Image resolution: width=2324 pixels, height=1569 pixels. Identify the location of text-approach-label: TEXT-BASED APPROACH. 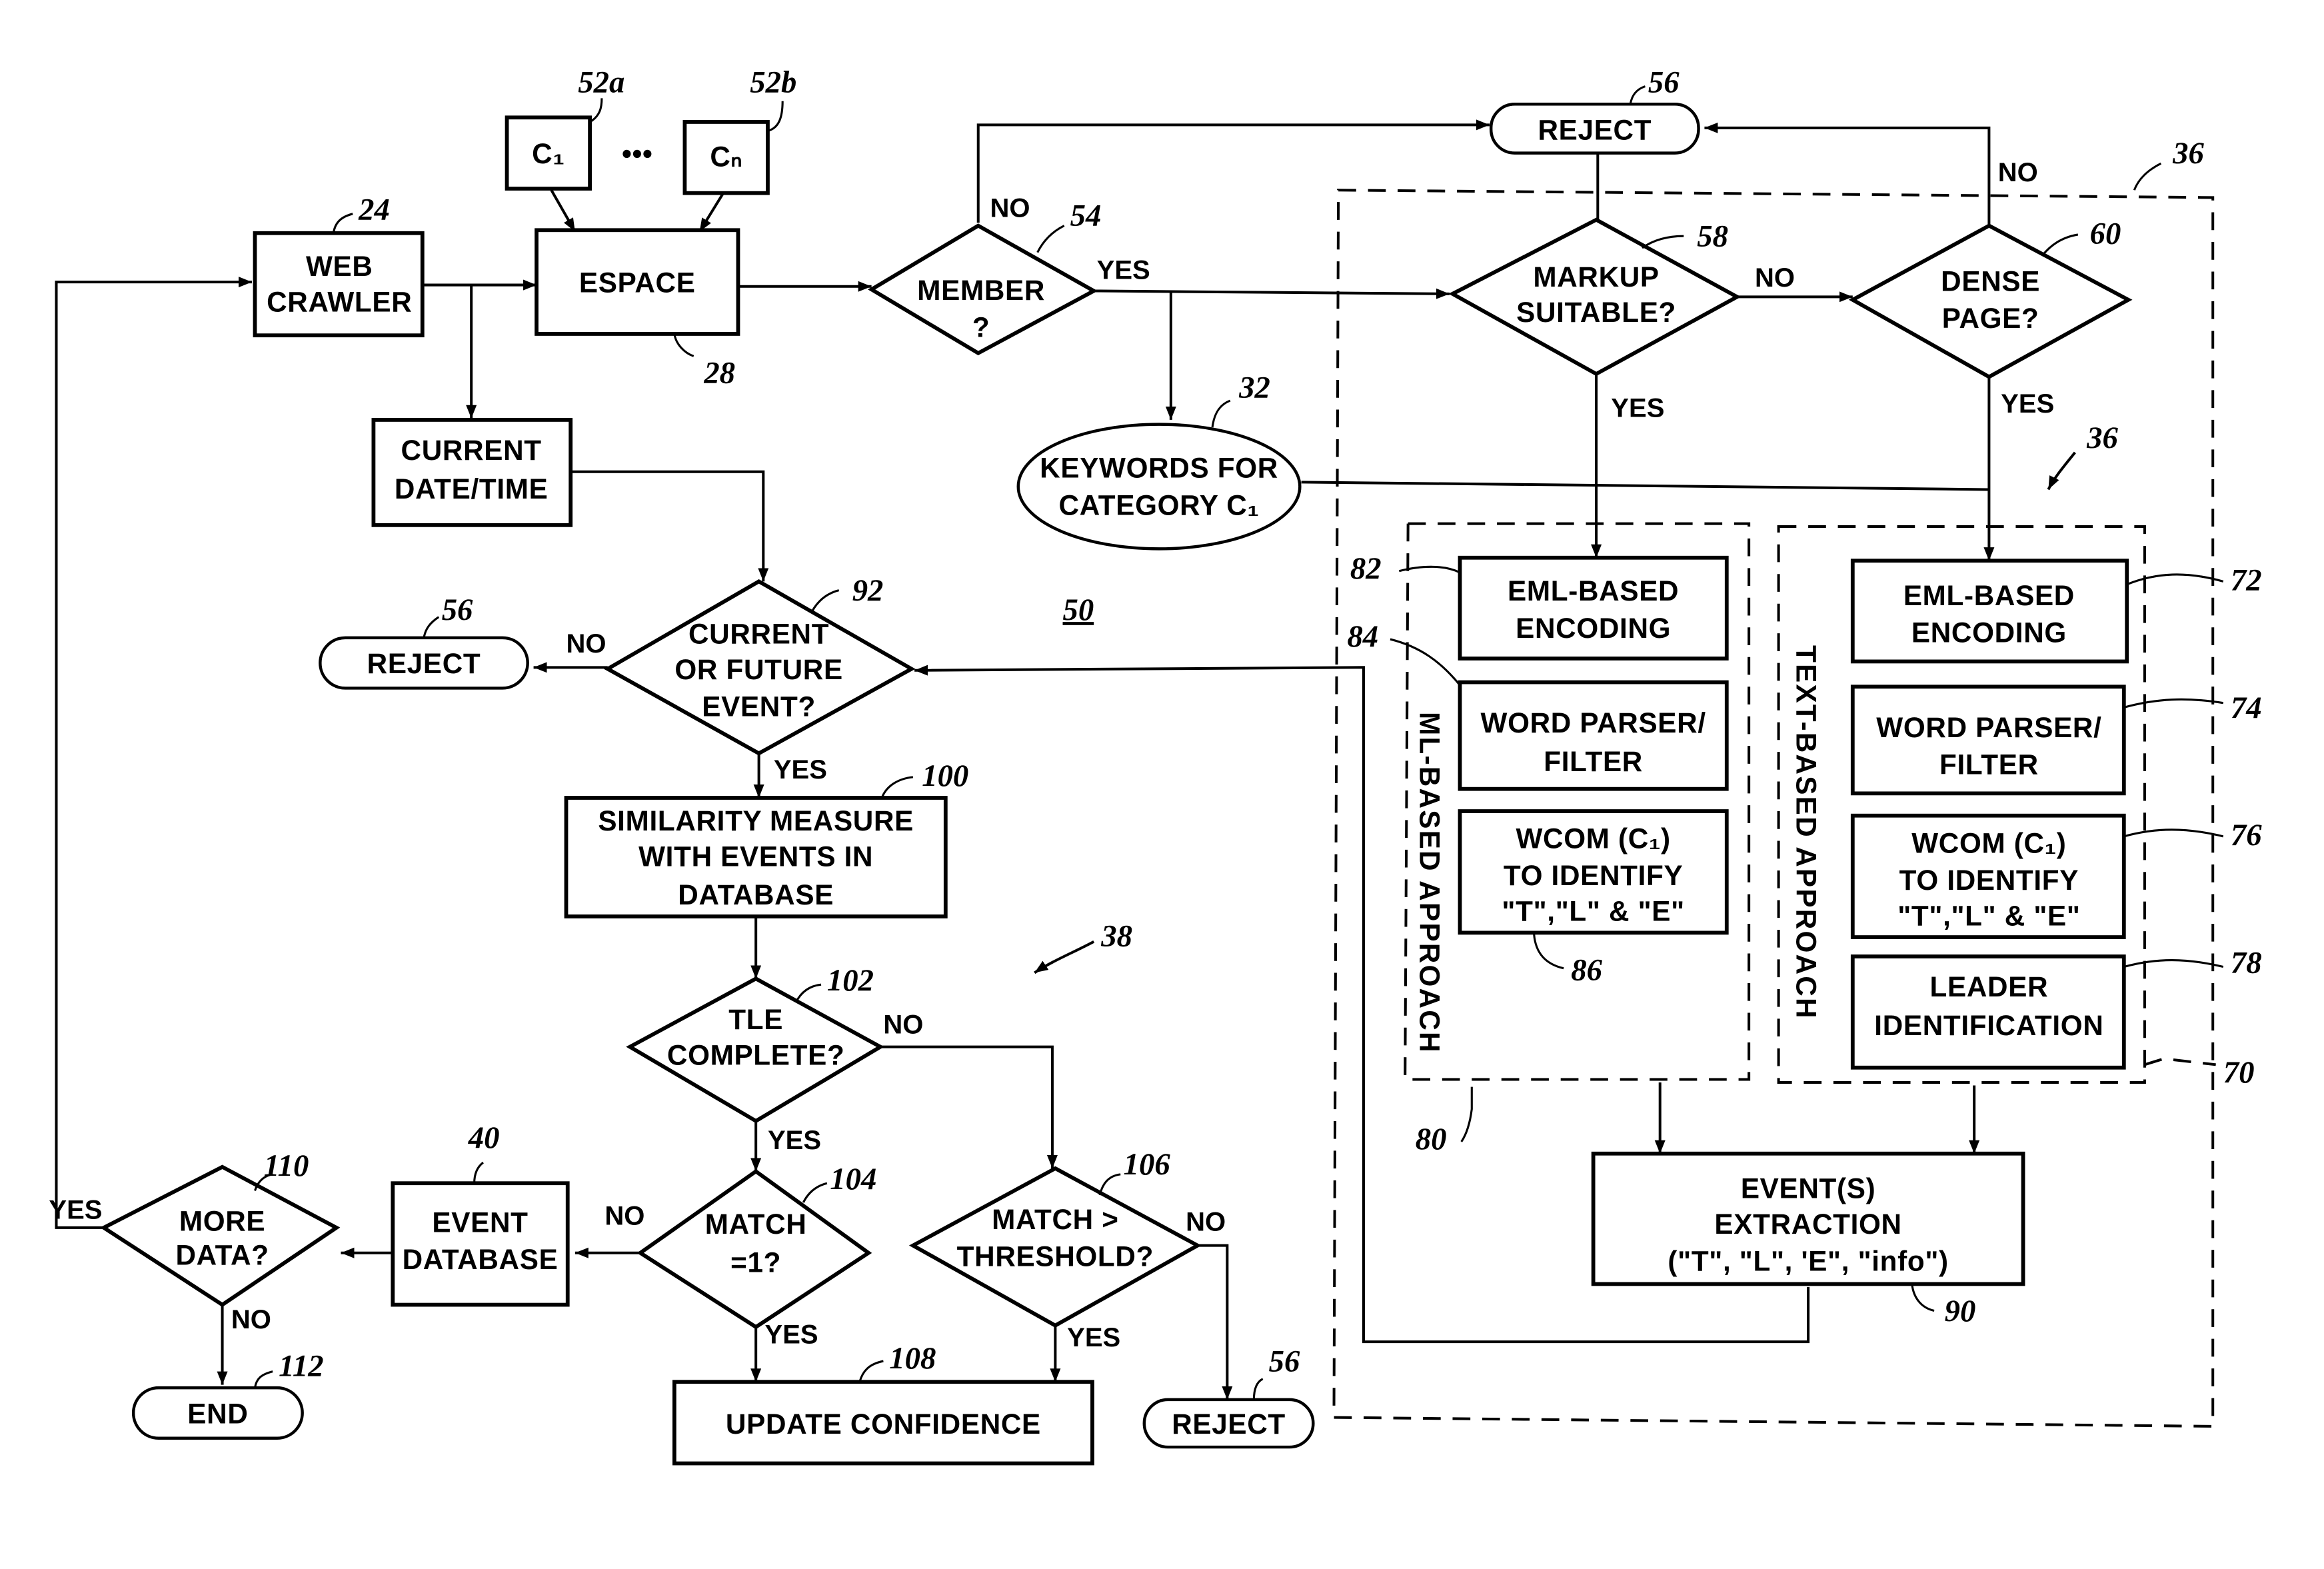
(1805, 832).